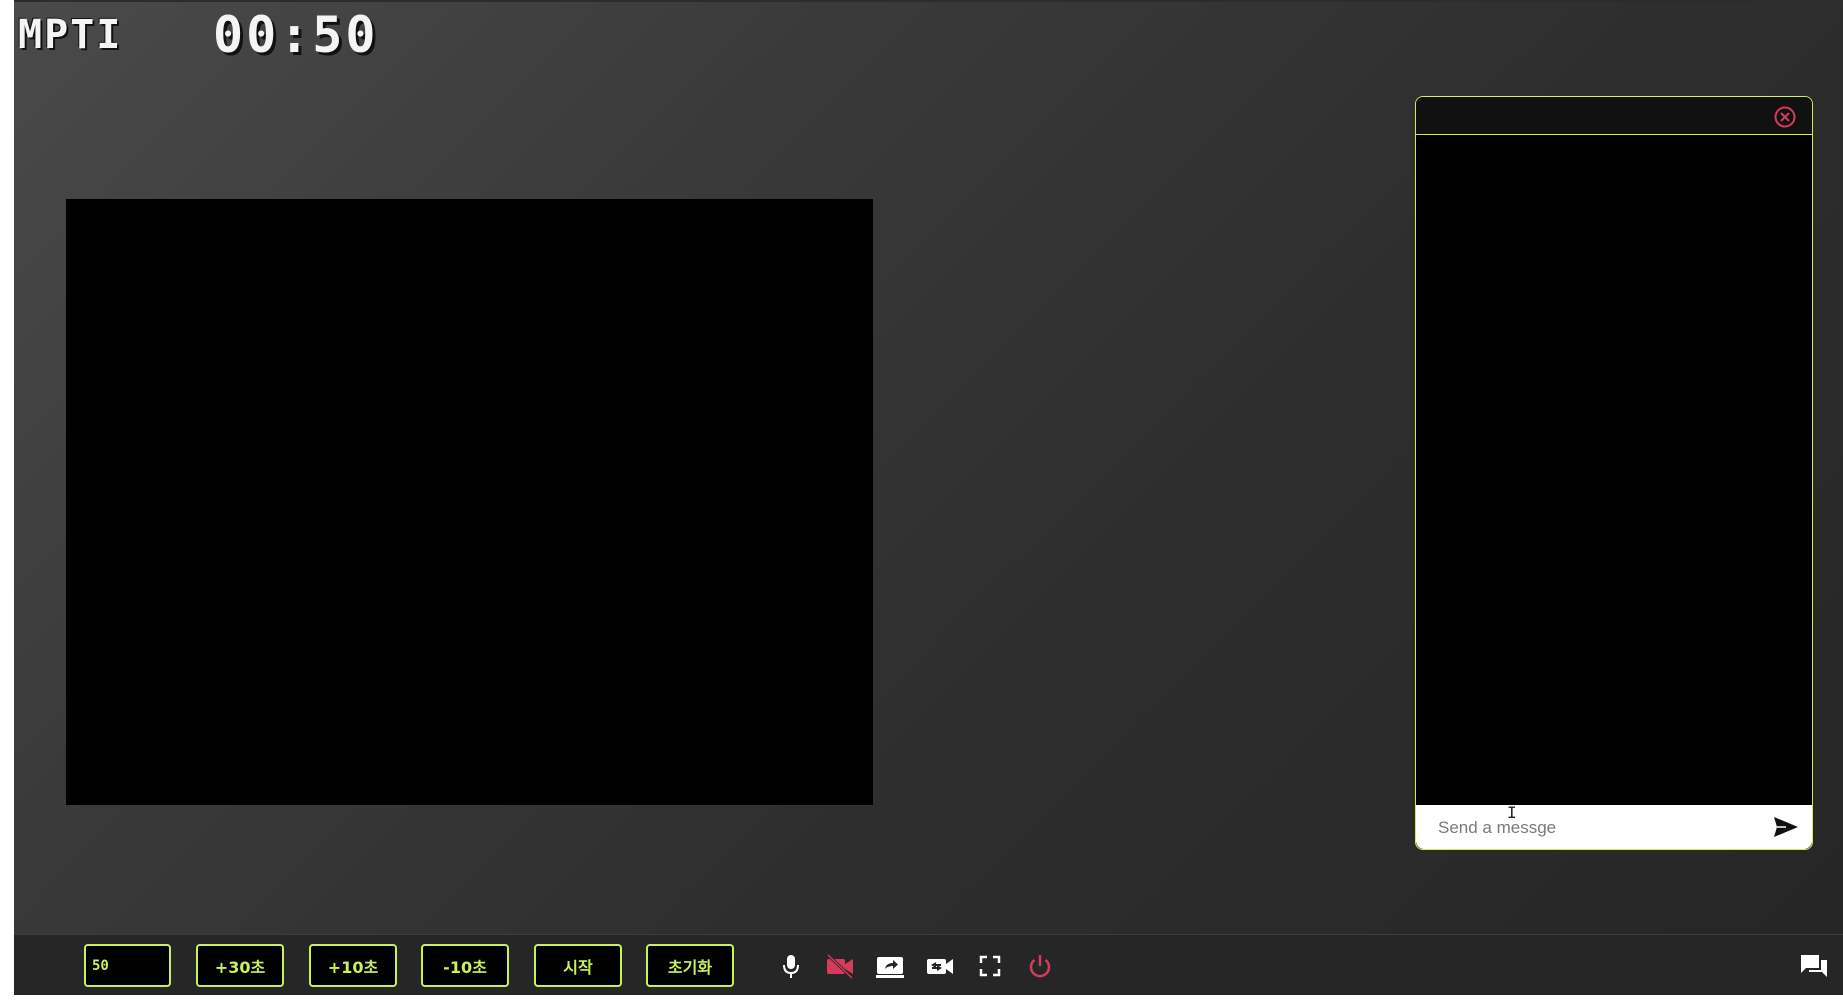 The image size is (1843, 1001). Describe the element at coordinates (1512, 812) in the screenshot. I see `text-cursor-icon: I` at that location.